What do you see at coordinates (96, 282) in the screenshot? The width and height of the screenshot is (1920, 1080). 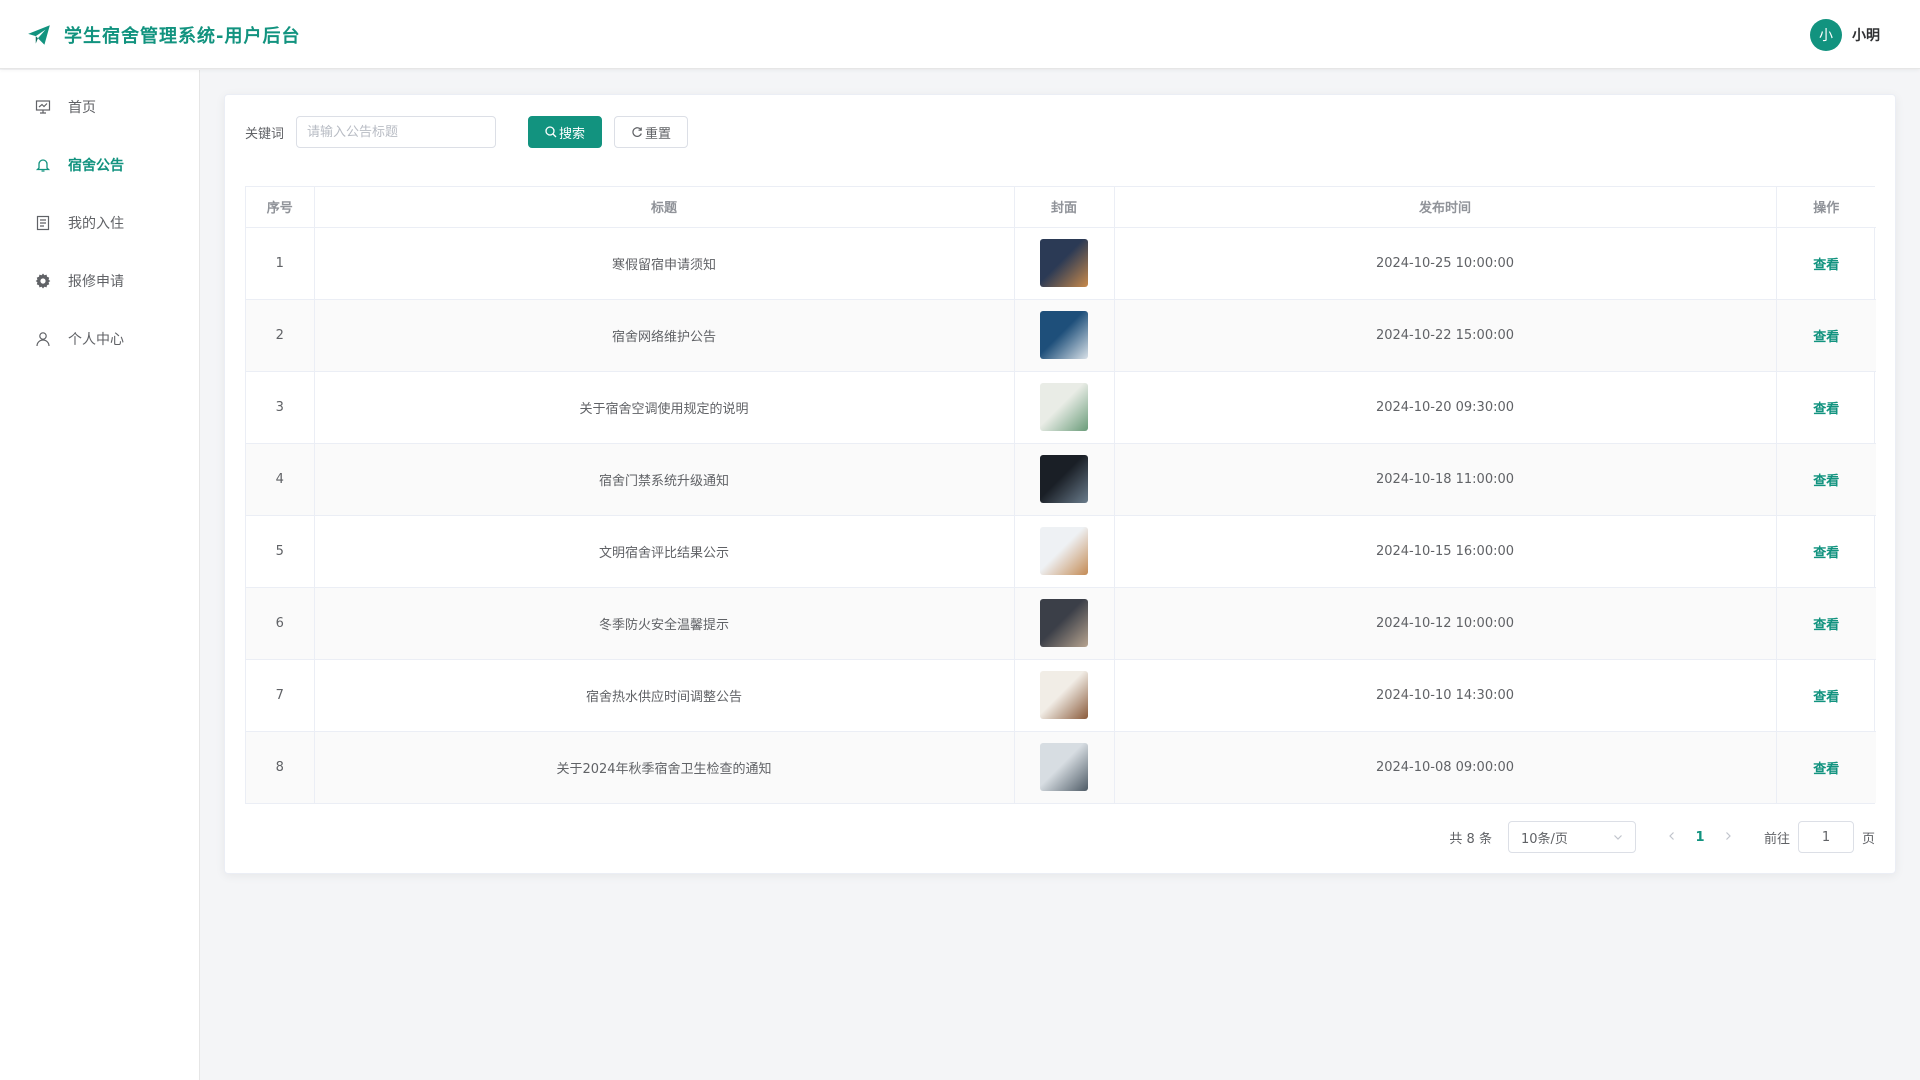 I see `sidebar-item-label: 报修申请` at bounding box center [96, 282].